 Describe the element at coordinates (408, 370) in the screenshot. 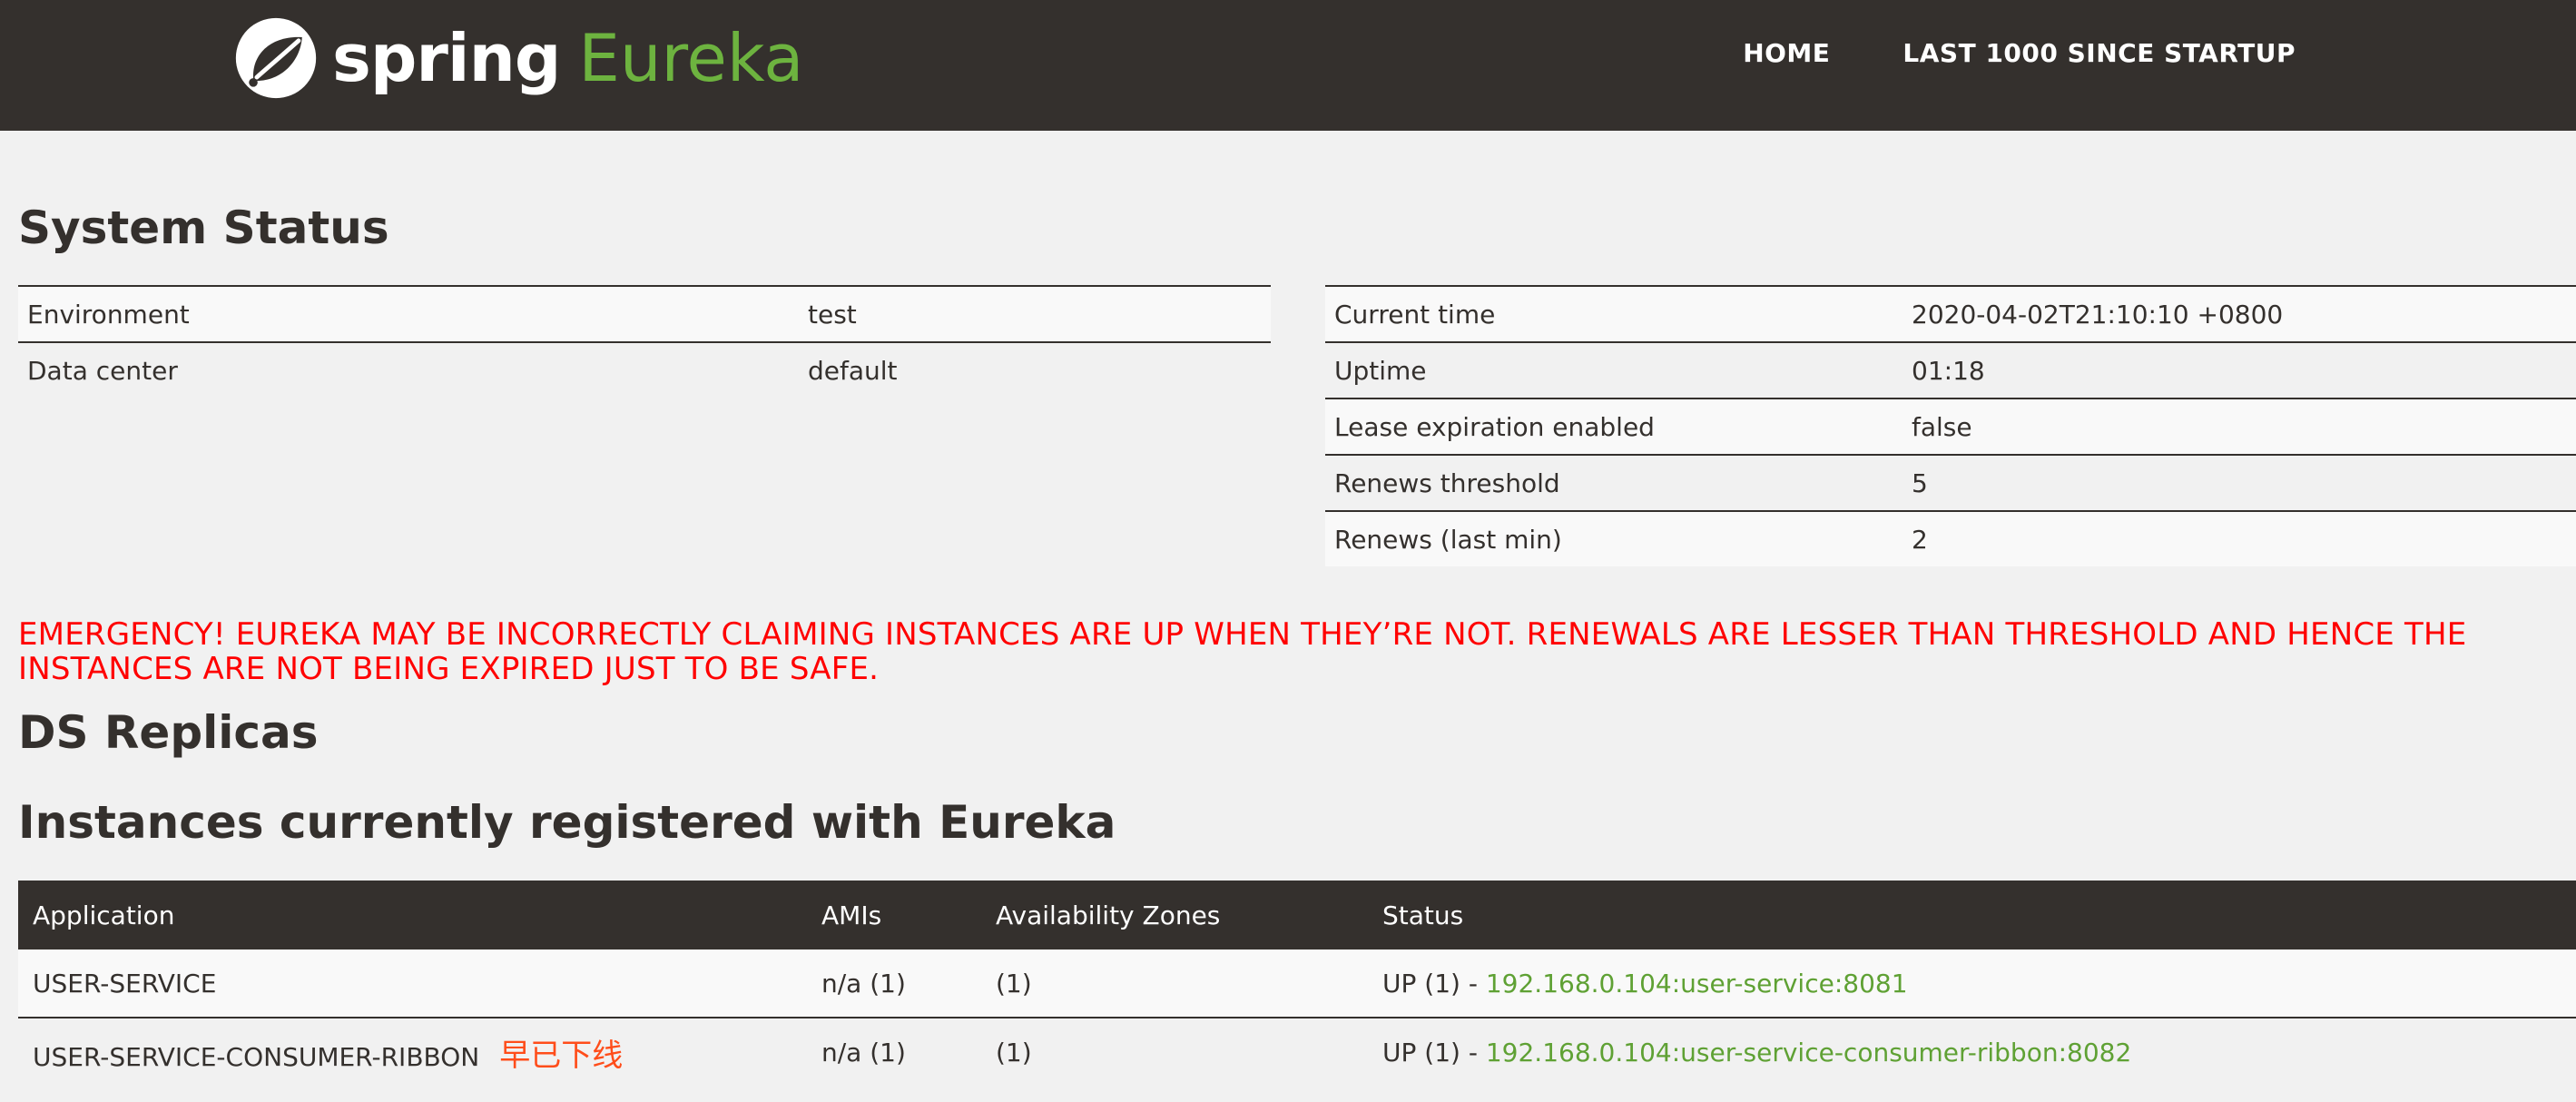

I see `status-label: Data center` at that location.